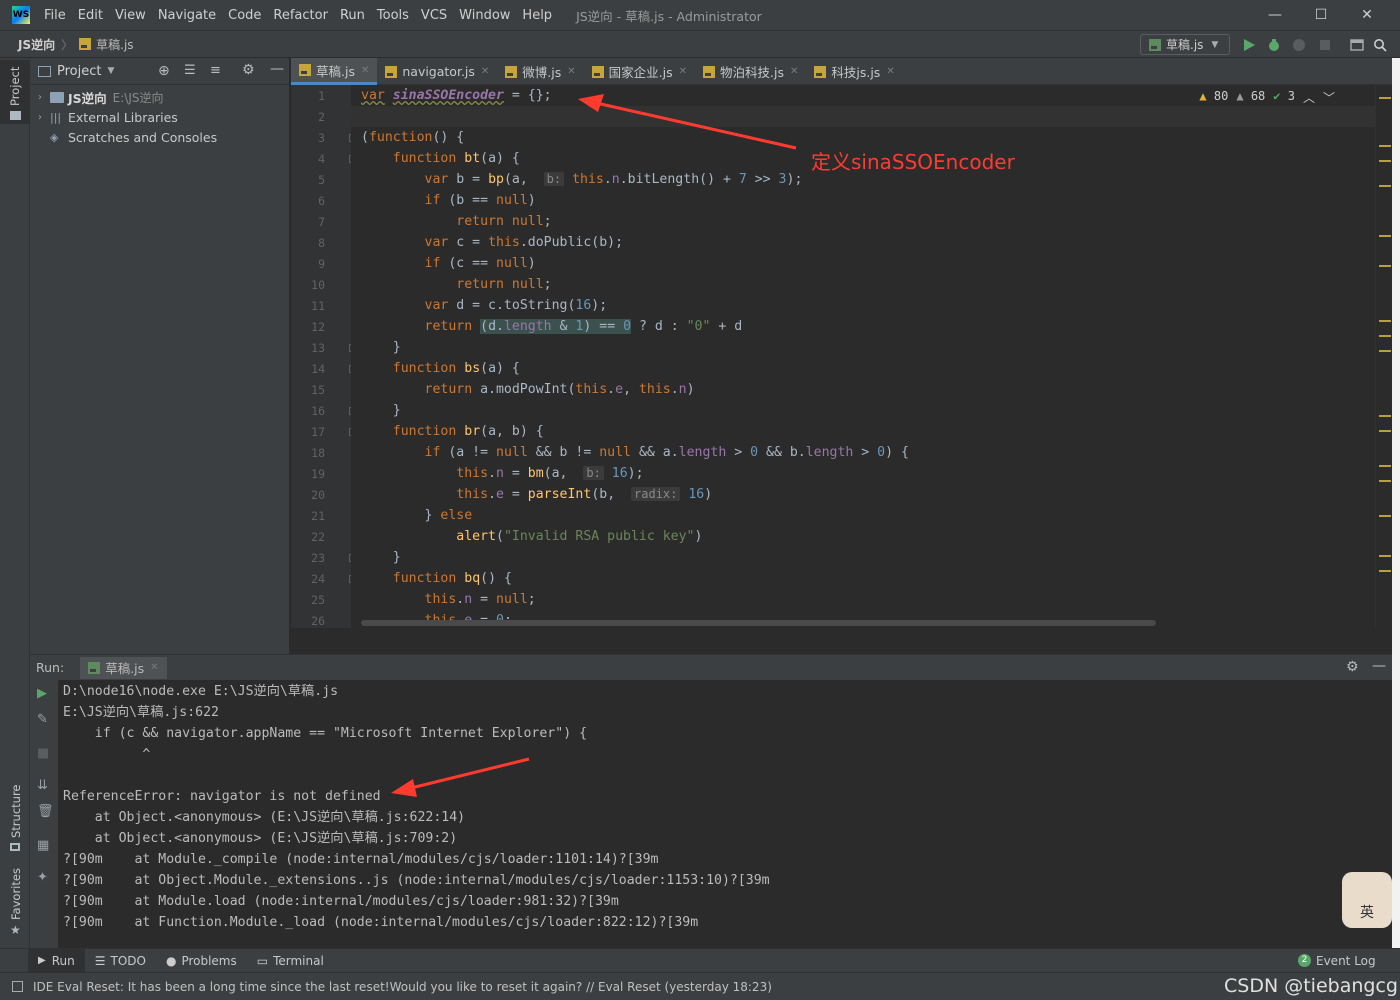 This screenshot has width=1400, height=1000. What do you see at coordinates (854, 71) in the screenshot?
I see `tab-keji-js: 科技js.js ✕` at bounding box center [854, 71].